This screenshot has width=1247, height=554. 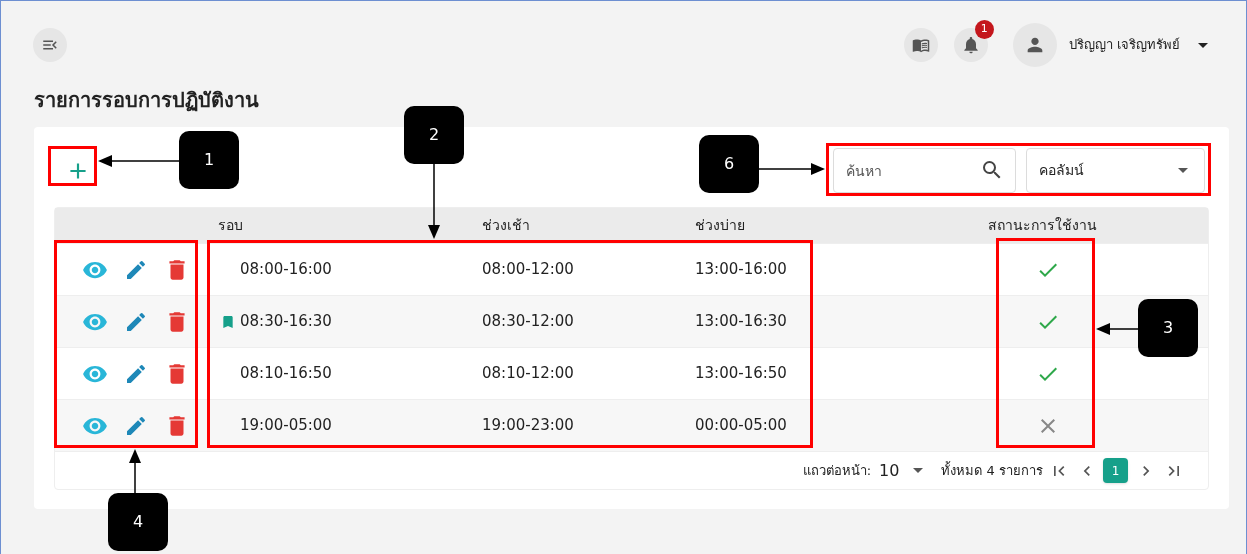 I want to click on table-cell-text: 08:10-16:50, so click(x=286, y=374).